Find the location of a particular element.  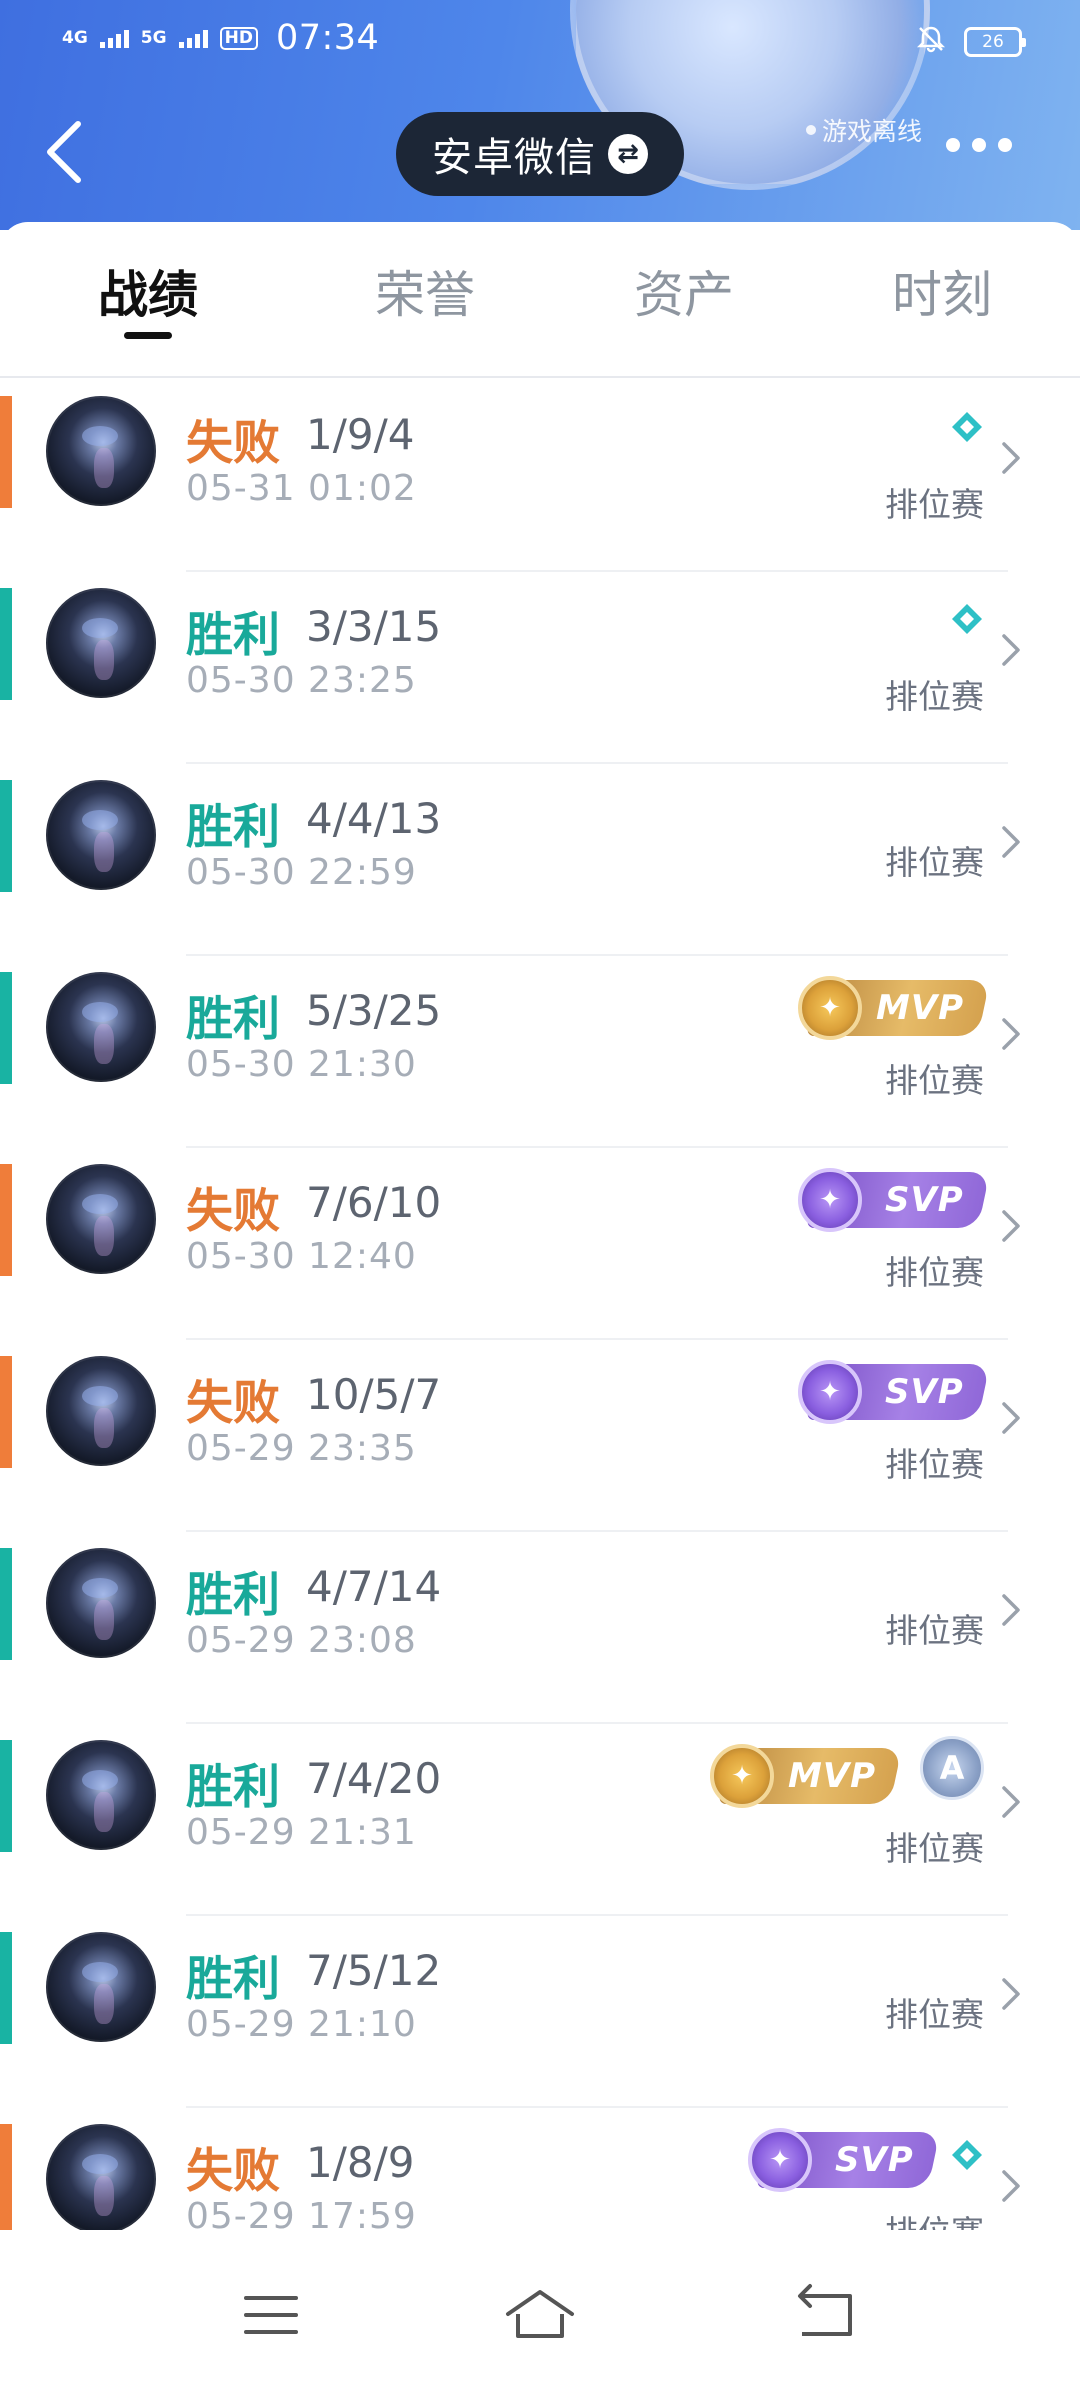

battery-icon: 26 is located at coordinates (995, 41).